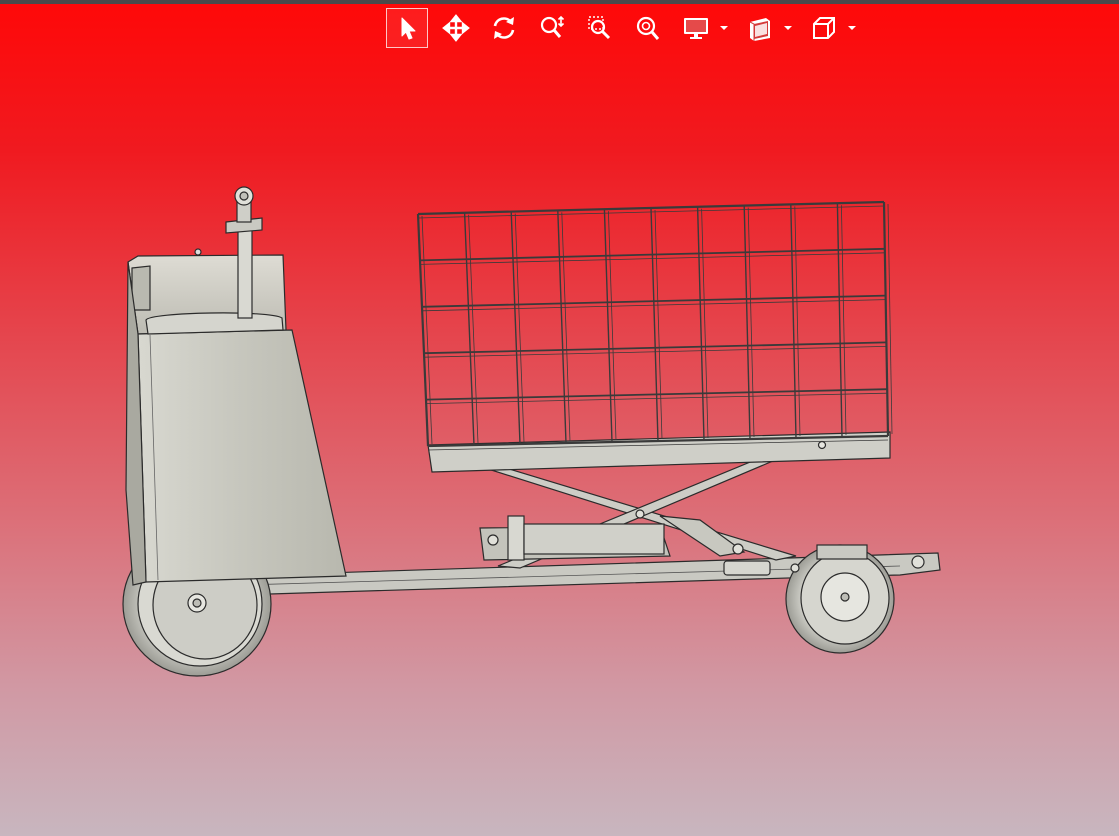 This screenshot has height=836, width=1119. Describe the element at coordinates (696, 28) in the screenshot. I see `display-mode-icon` at that location.